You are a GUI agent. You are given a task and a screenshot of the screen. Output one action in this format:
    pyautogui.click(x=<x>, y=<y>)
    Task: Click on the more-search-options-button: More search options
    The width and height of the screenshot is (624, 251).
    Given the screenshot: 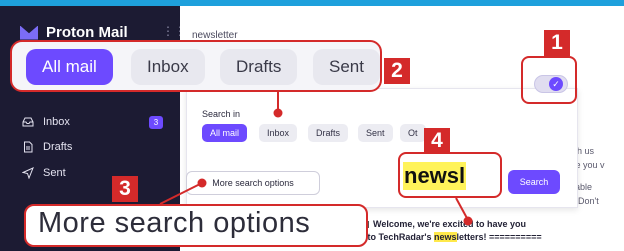 What is the action you would take?
    pyautogui.click(x=253, y=183)
    